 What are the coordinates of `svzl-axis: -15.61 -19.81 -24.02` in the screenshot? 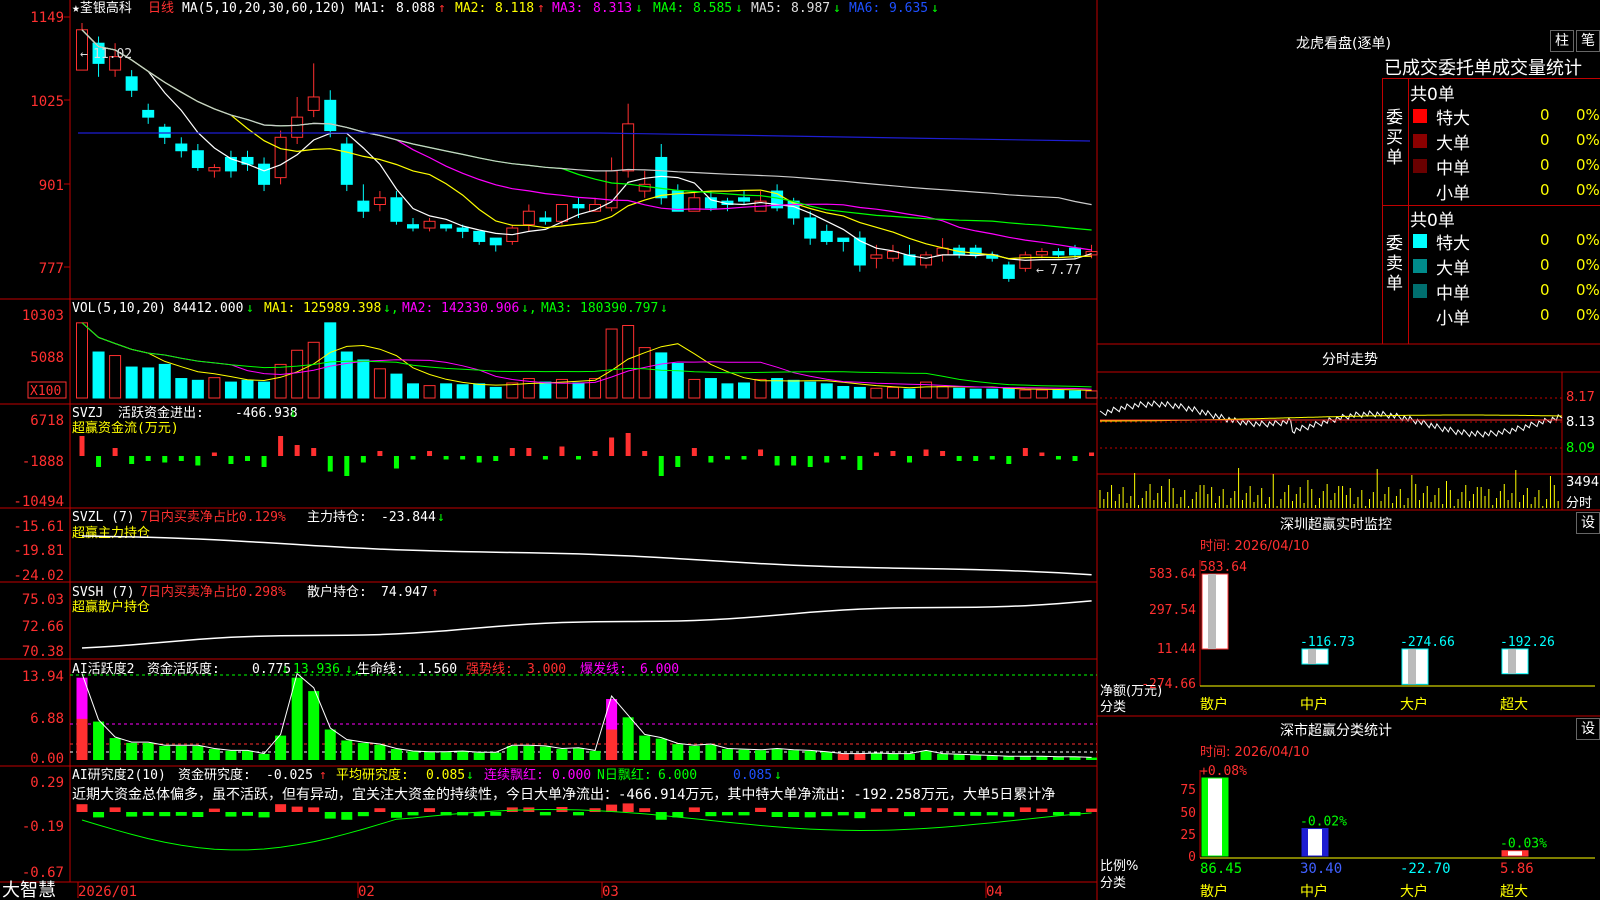 It's located at (38, 551).